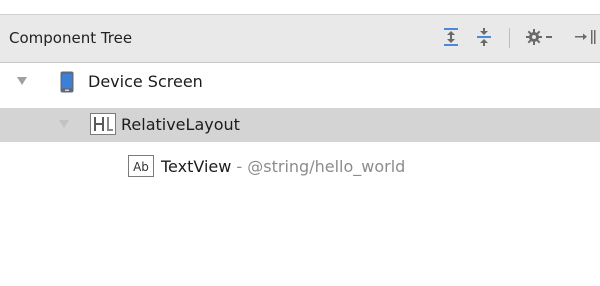 This screenshot has width=600, height=286. What do you see at coordinates (300, 82) in the screenshot?
I see `tree-row-device-screen: Device Screen` at bounding box center [300, 82].